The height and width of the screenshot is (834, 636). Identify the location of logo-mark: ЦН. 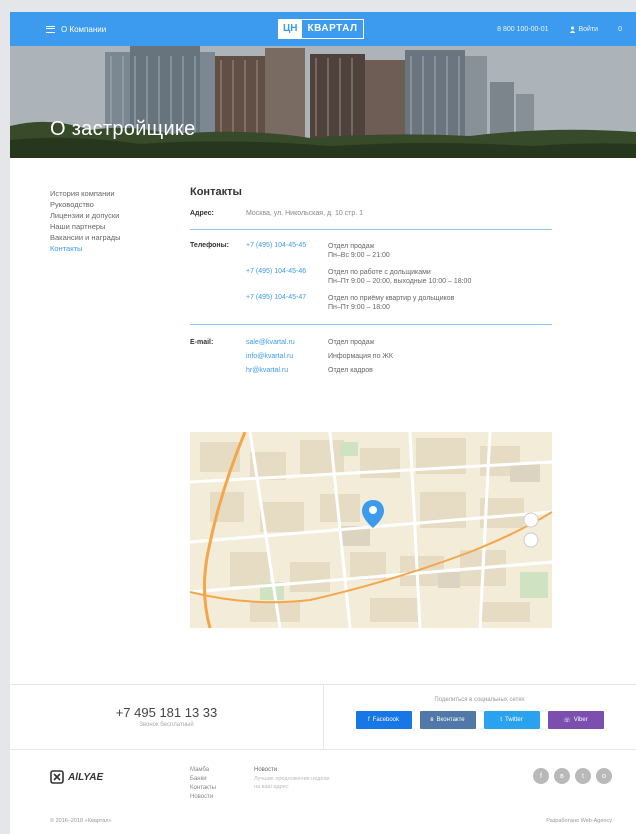
(290, 29).